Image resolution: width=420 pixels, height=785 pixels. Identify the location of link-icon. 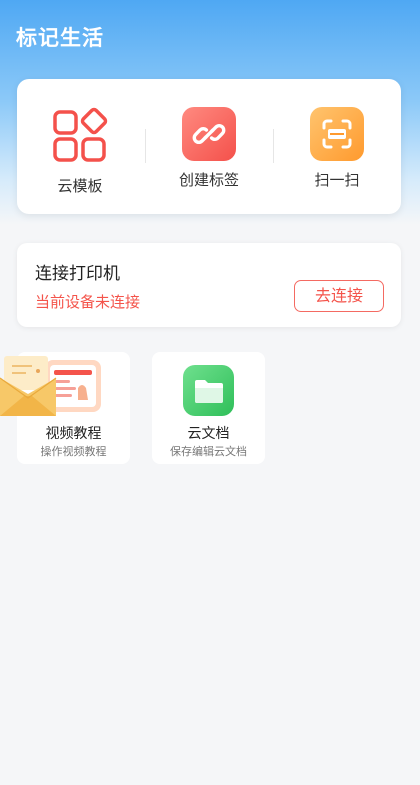
(209, 134).